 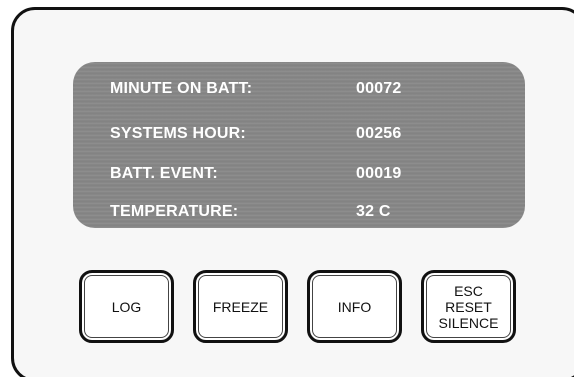 I want to click on silence-label-line: SILENCE, so click(x=468, y=322).